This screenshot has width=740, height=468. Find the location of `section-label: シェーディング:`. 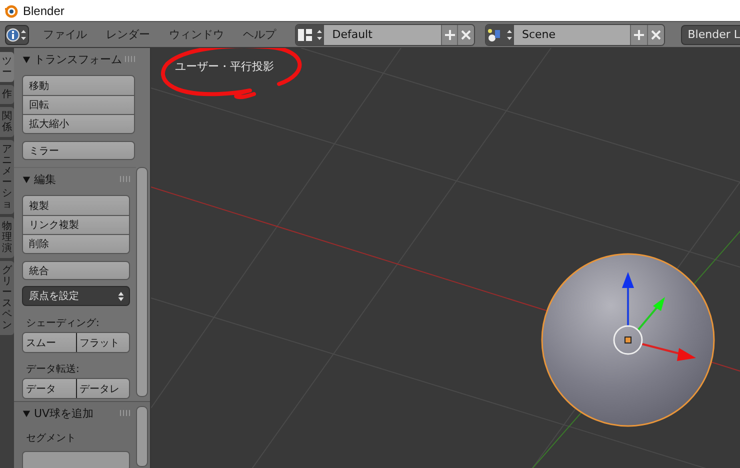

section-label: シェーディング: is located at coordinates (62, 323).